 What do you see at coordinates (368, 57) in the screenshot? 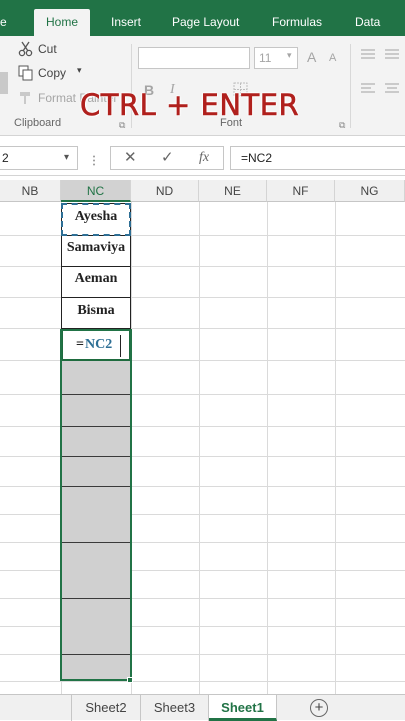
I see `align-top-icon` at bounding box center [368, 57].